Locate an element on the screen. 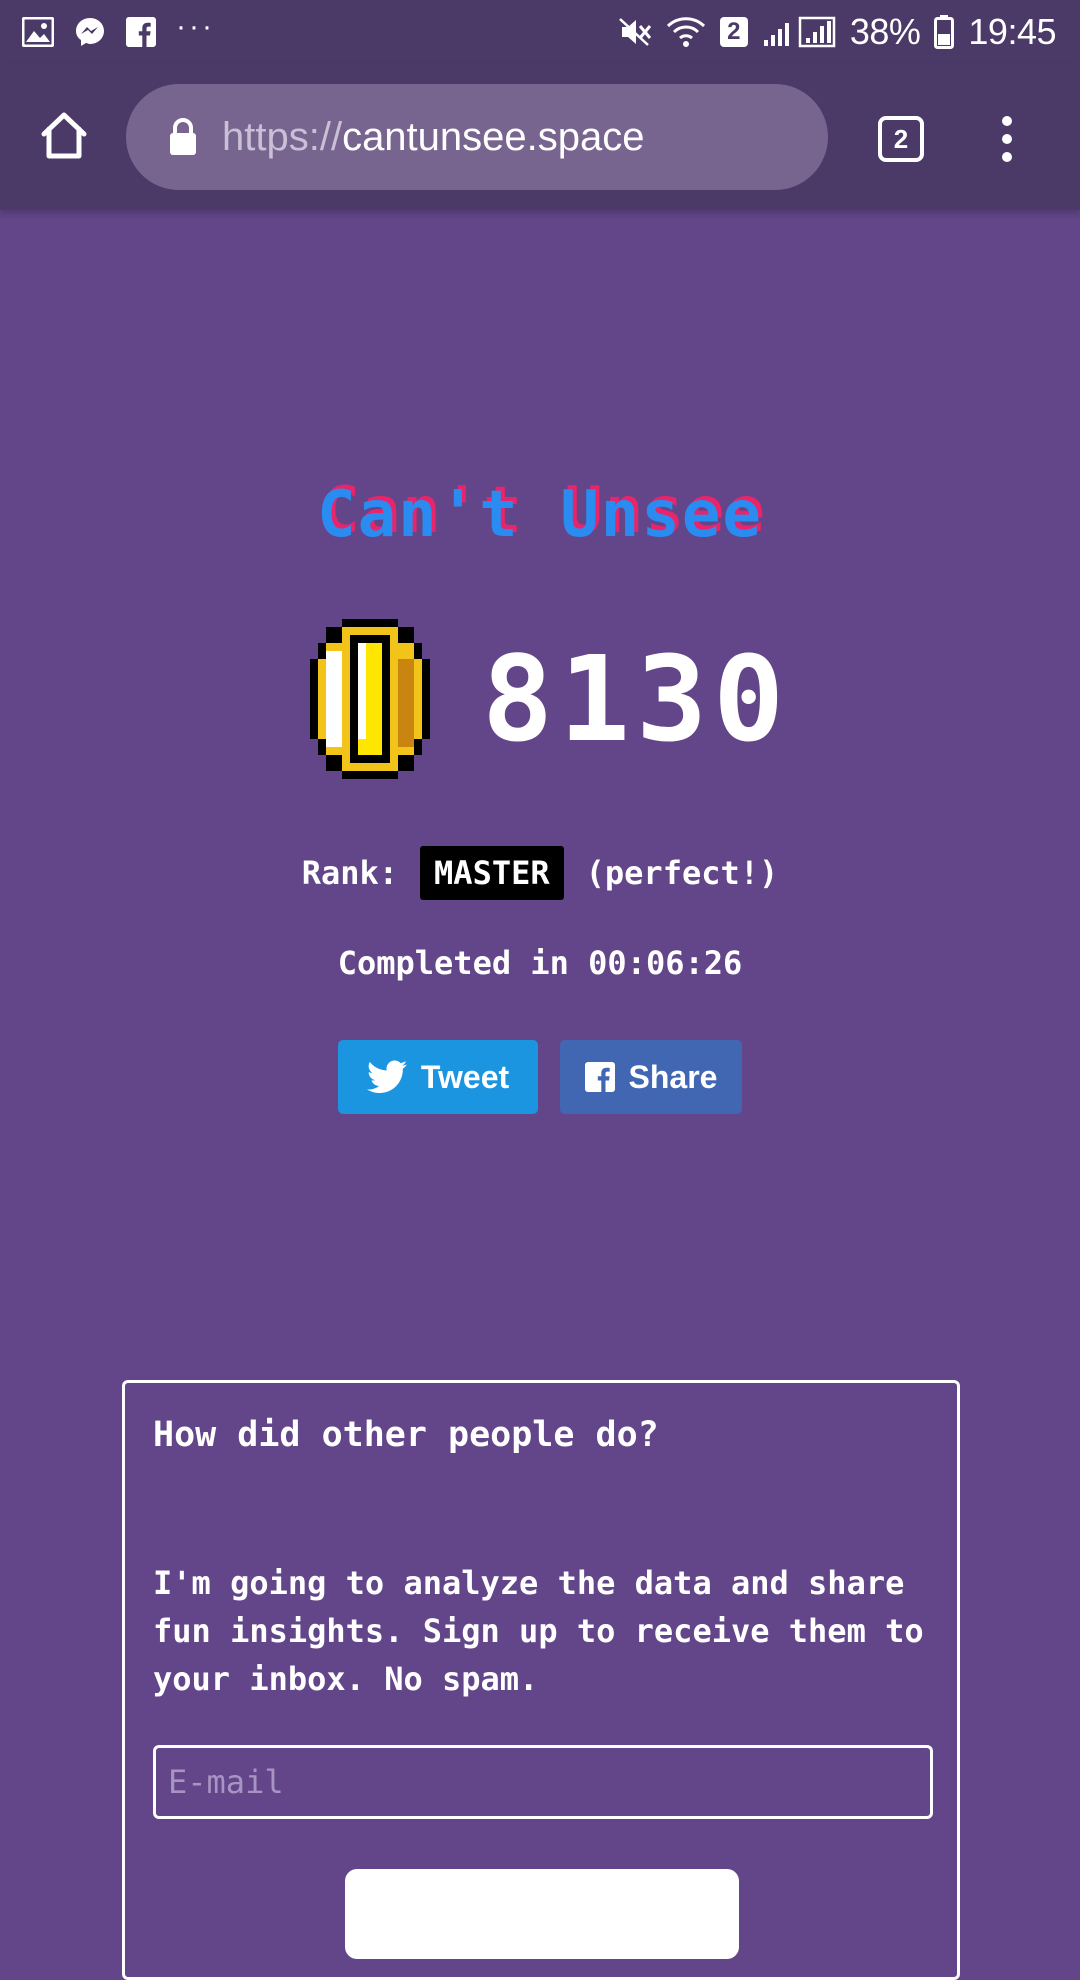 Image resolution: width=1080 pixels, height=1980 pixels. wifi-icon is located at coordinates (686, 32).